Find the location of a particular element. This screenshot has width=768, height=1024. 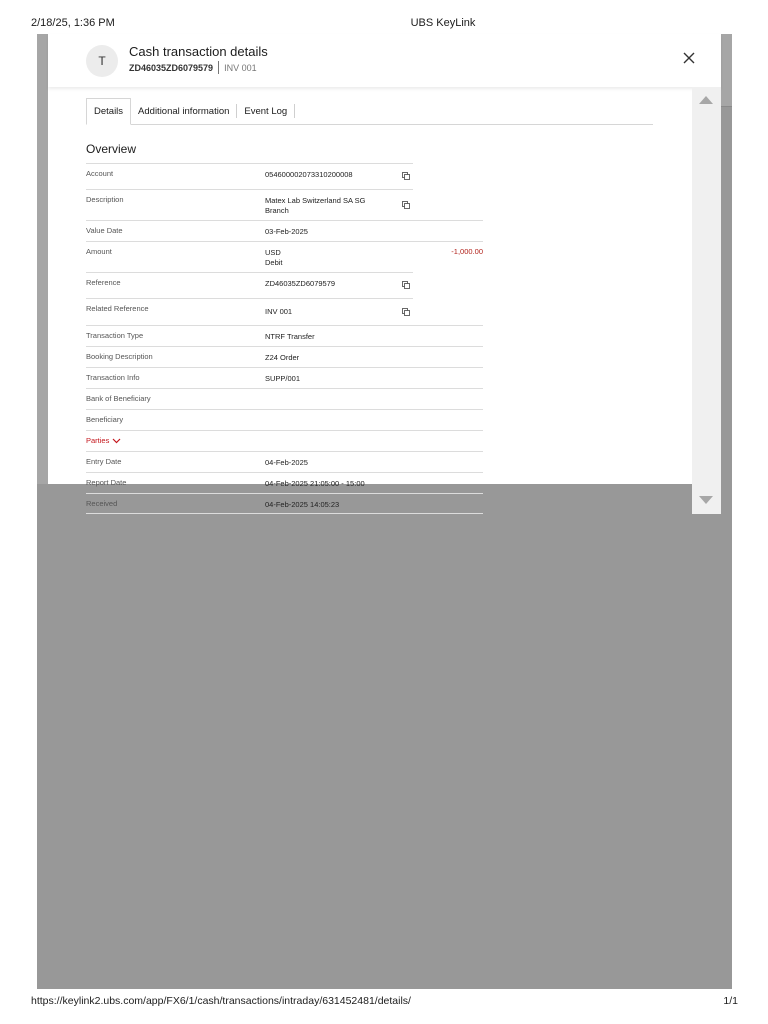

row-label: Booking Description is located at coordinates (119, 356).